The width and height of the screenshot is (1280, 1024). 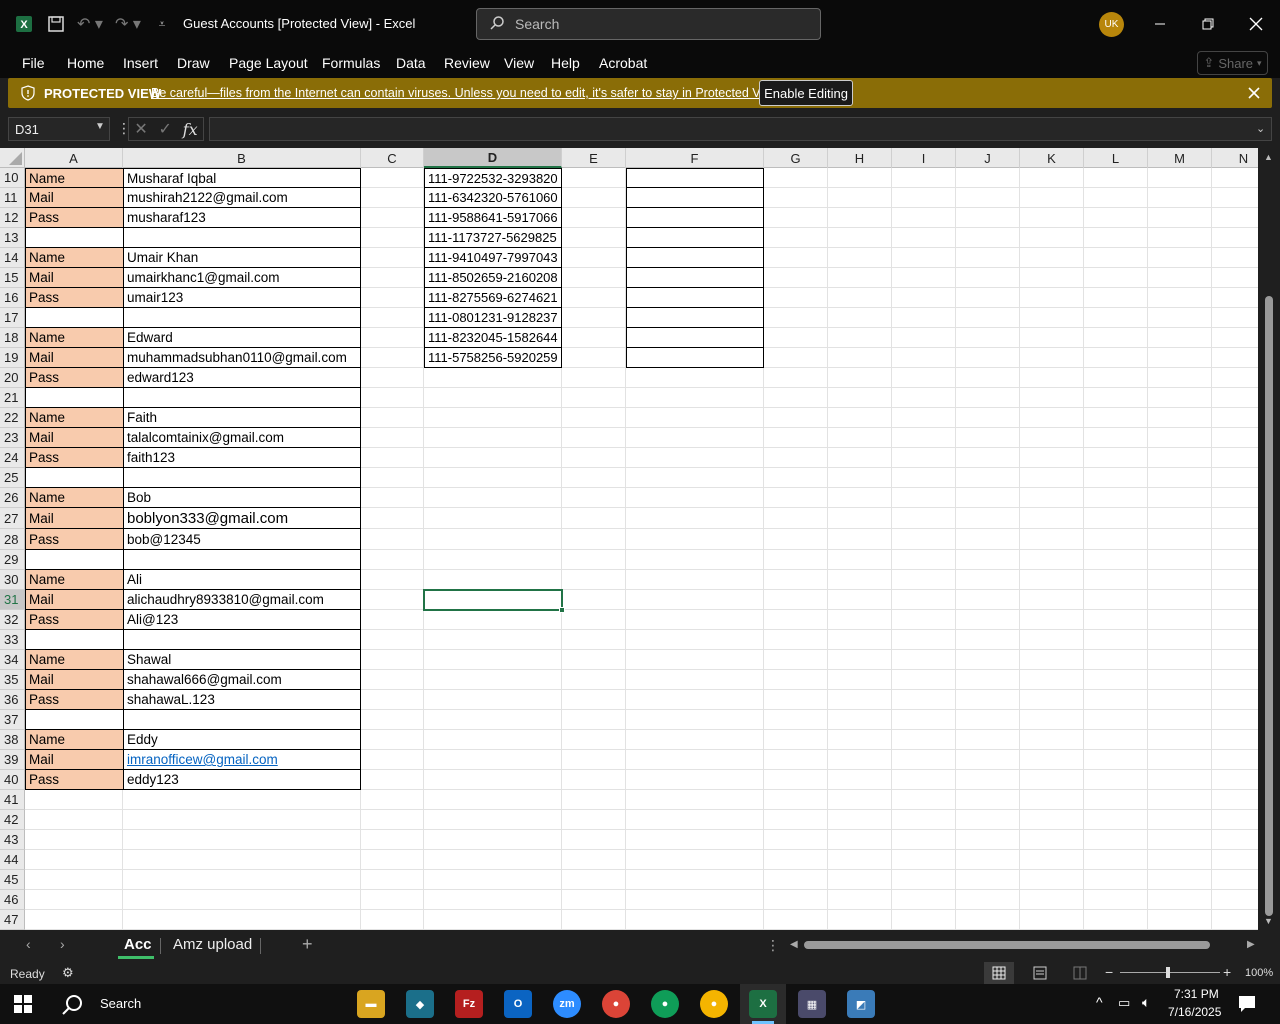 I want to click on phone-cell: 111-9410497-7997043, so click(x=493, y=258).